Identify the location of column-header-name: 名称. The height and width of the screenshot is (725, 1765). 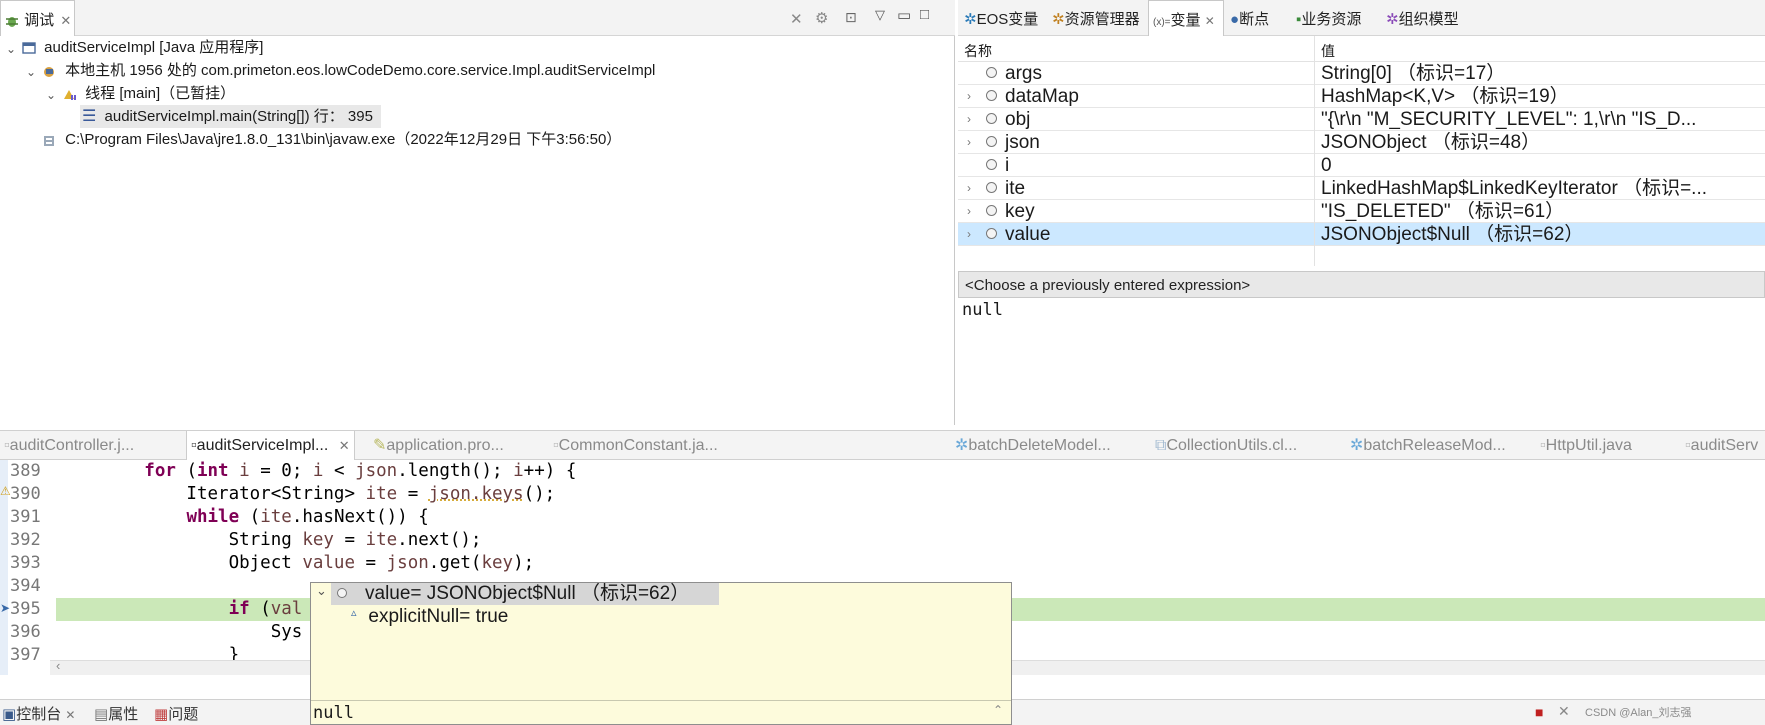
(978, 51).